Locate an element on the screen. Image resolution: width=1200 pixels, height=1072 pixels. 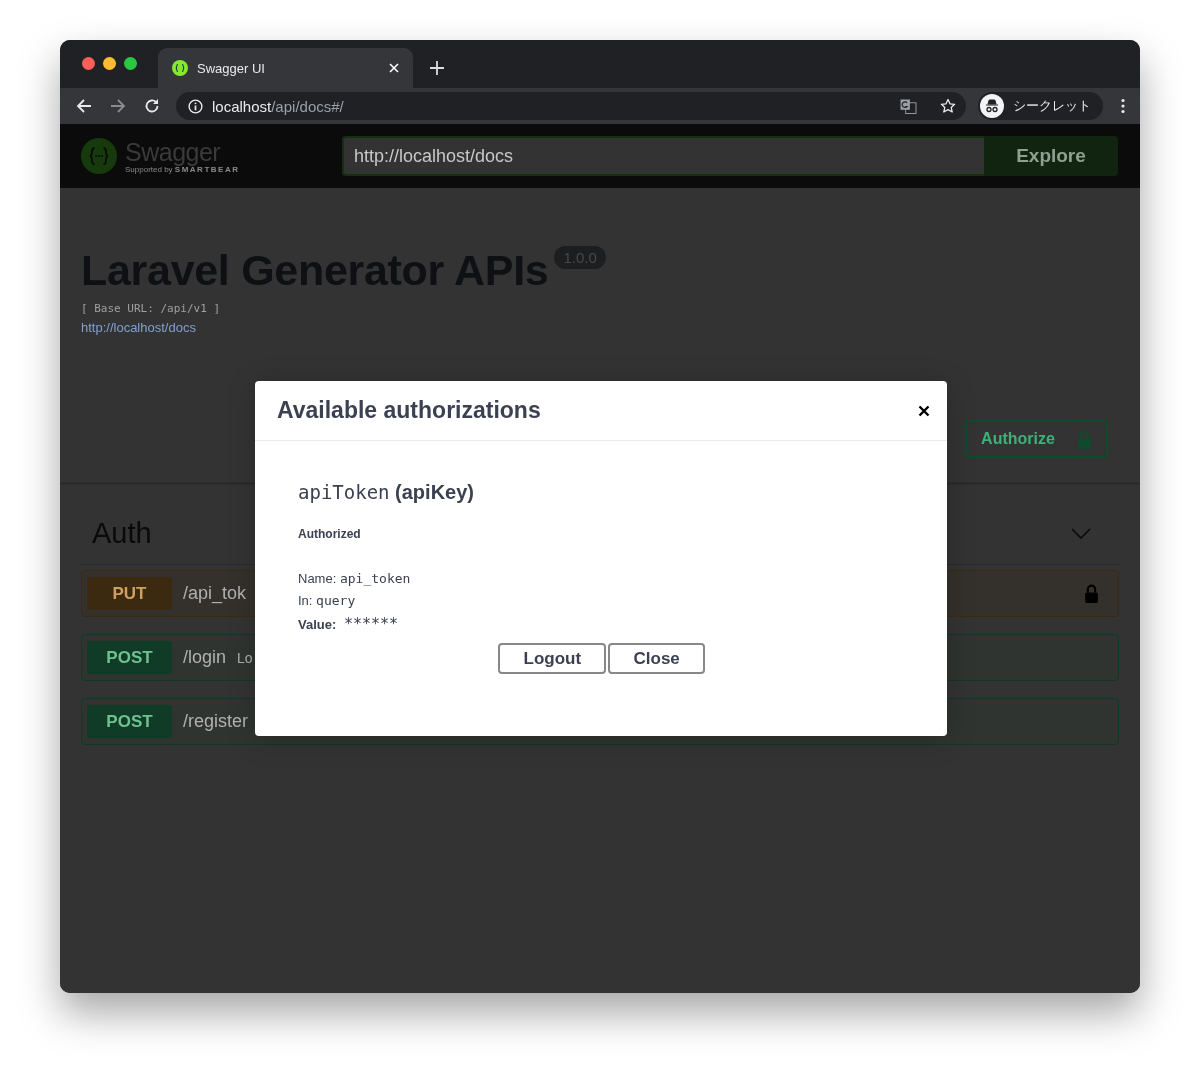
address-text: localhost/api/docs#/ is located at coordinates (278, 106).